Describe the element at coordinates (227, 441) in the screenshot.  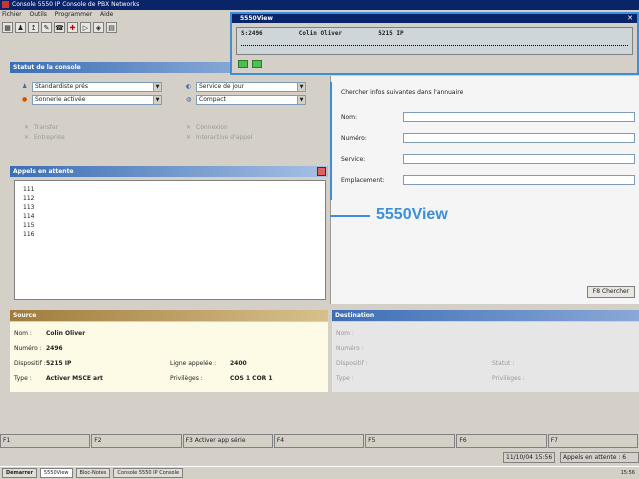
I see `f3-button: F3 Activer app série` at that location.